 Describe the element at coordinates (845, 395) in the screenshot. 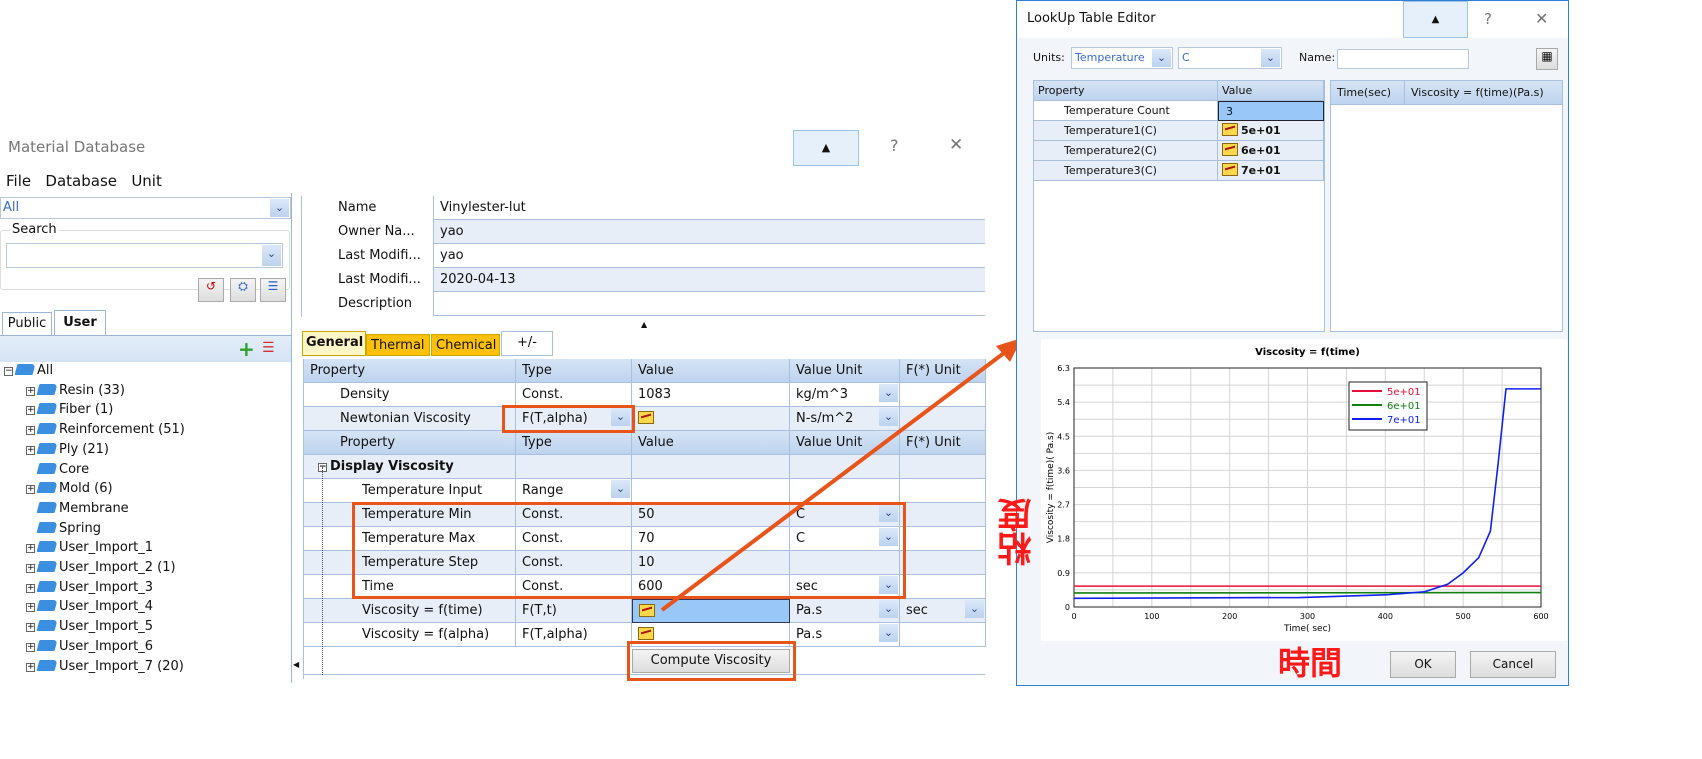

I see `cell-u: kg/m^3 ⌄` at that location.